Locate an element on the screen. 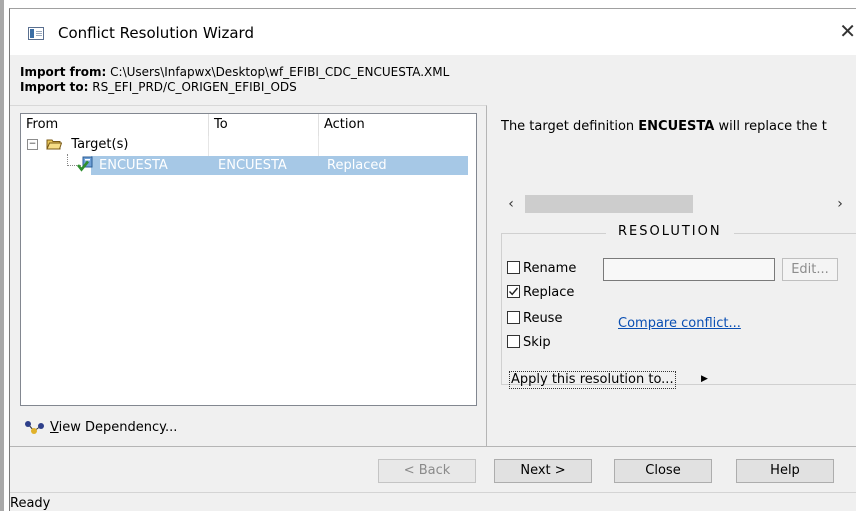 Image resolution: width=856 pixels, height=513 pixels. button-bar: < Back Next > Close Help is located at coordinates (433, 469).